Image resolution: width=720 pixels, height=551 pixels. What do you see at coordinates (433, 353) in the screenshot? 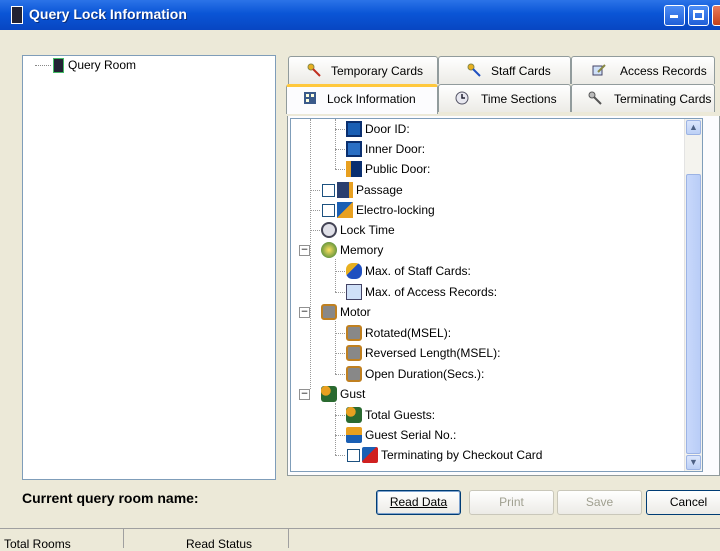
I see `tree-item-label: Reversed Length(MSEL):` at bounding box center [433, 353].